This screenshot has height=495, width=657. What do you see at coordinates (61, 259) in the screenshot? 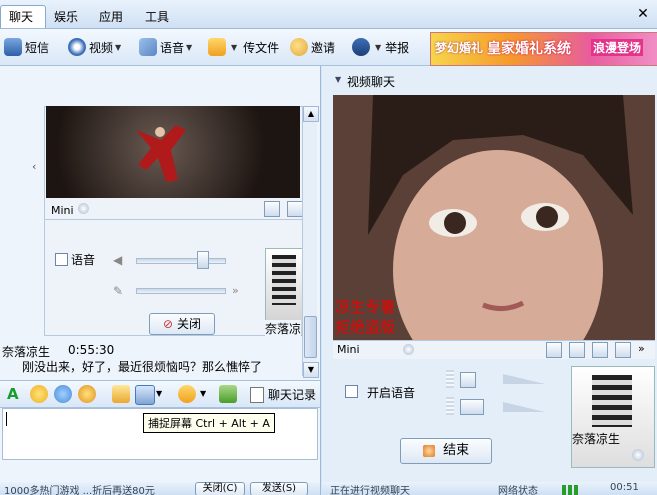
I see `voice-checkbox` at bounding box center [61, 259].